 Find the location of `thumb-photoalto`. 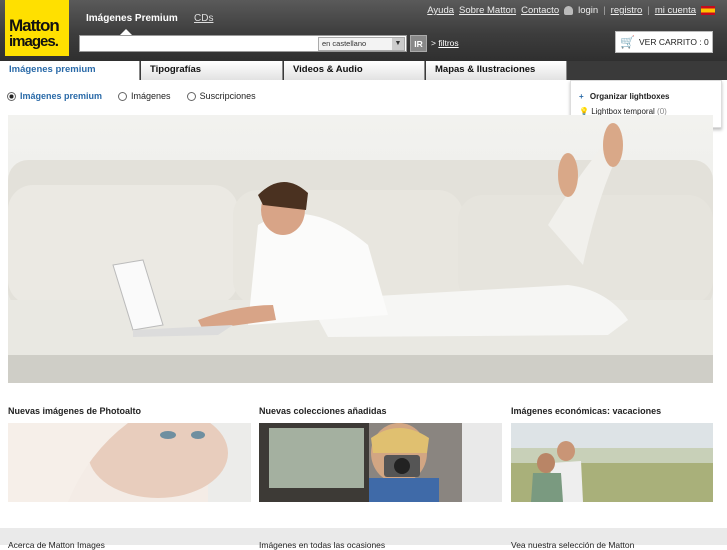

thumb-photoalto is located at coordinates (129, 462).